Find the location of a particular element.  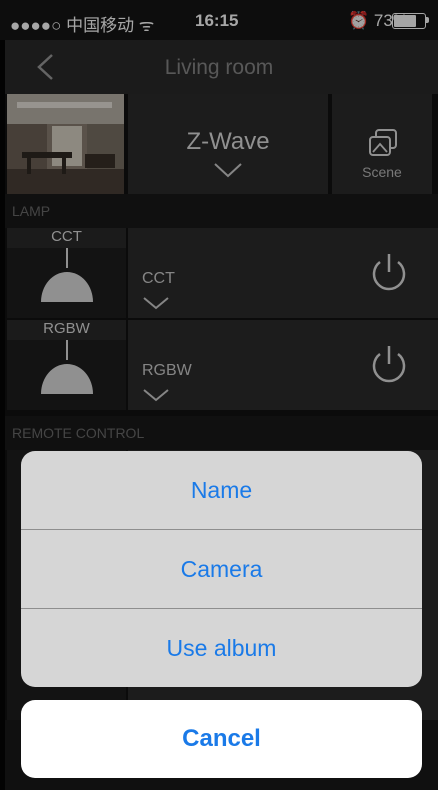

name-option: Name is located at coordinates (221, 490).